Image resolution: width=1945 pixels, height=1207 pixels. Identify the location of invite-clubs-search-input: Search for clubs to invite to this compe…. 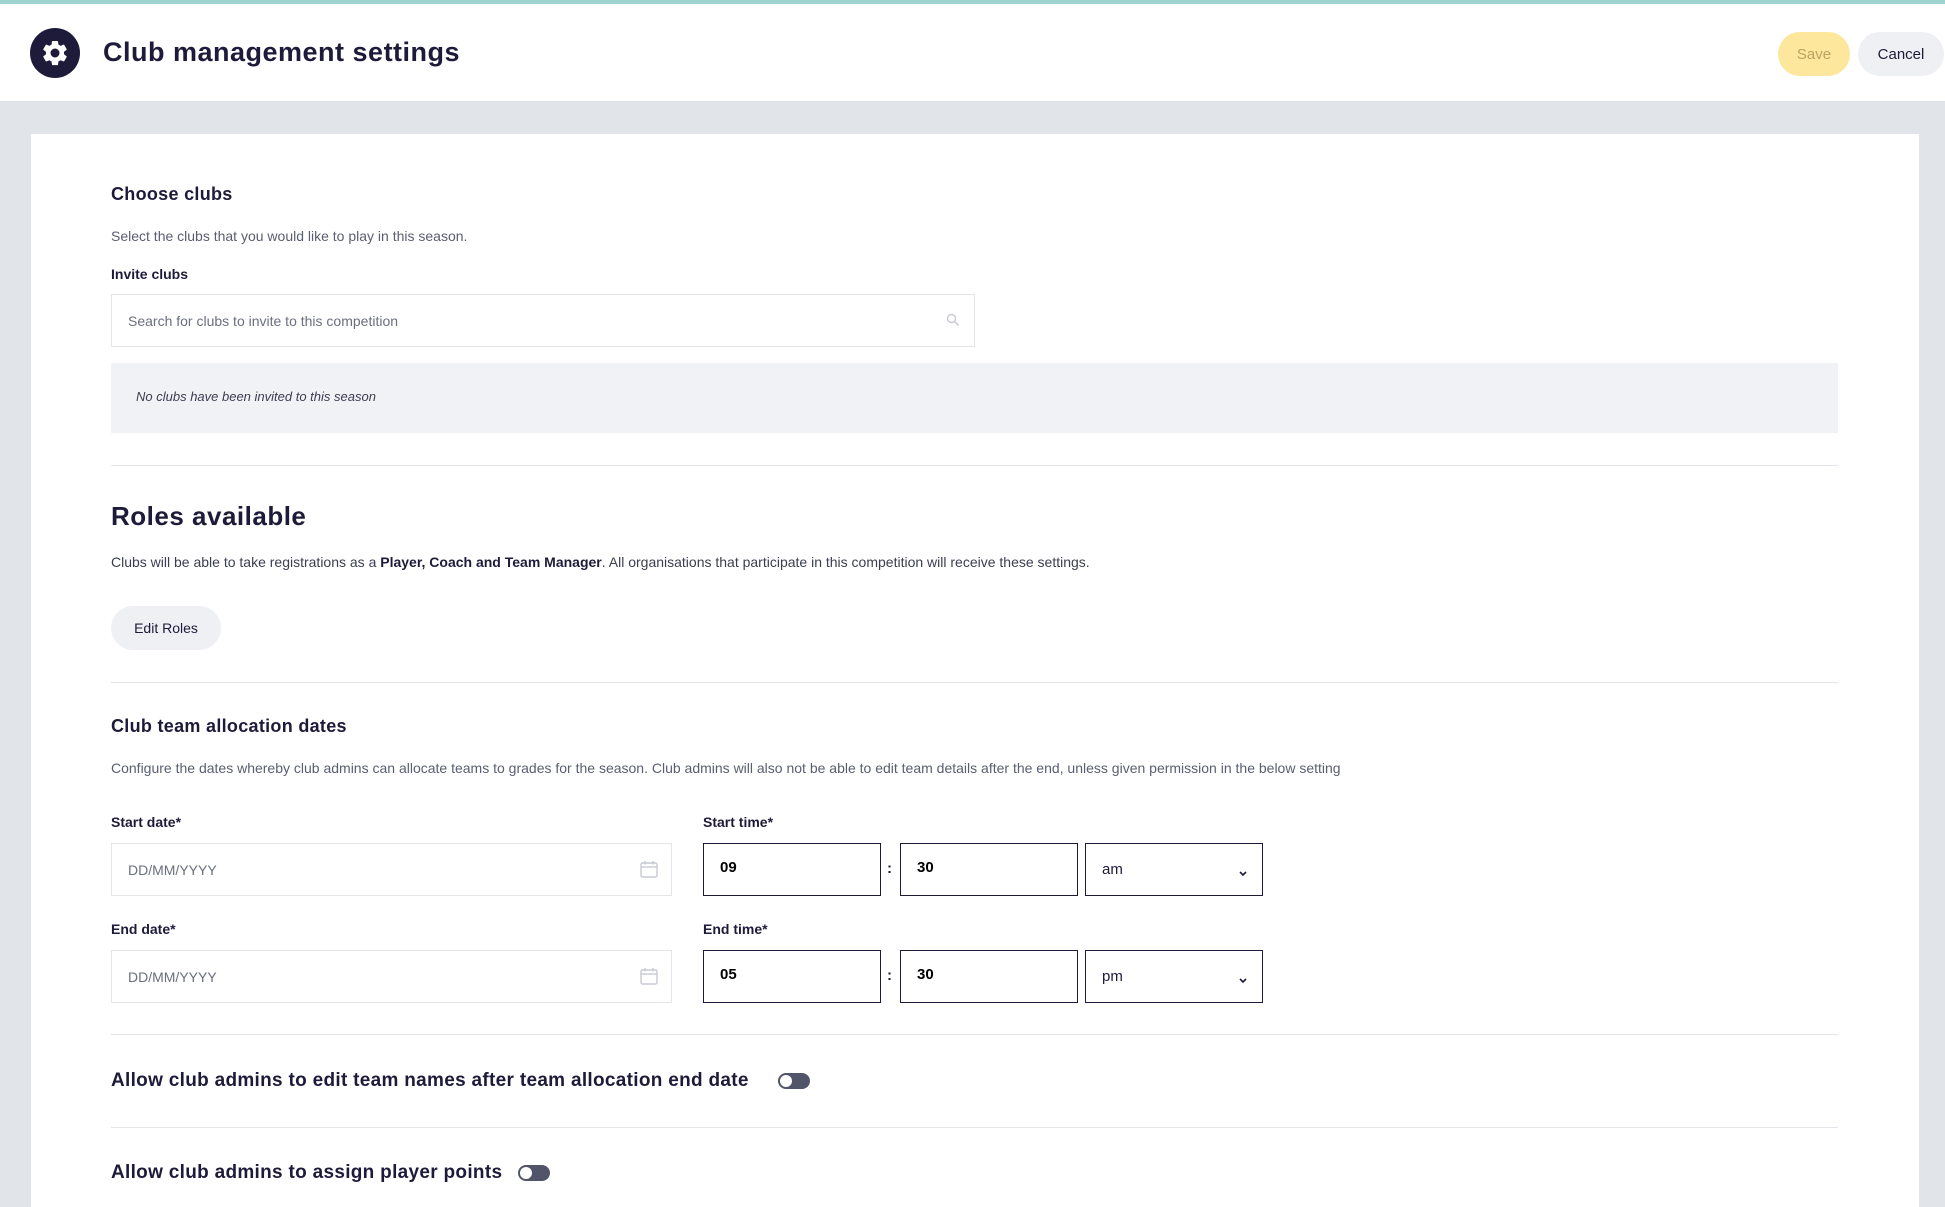
(543, 320).